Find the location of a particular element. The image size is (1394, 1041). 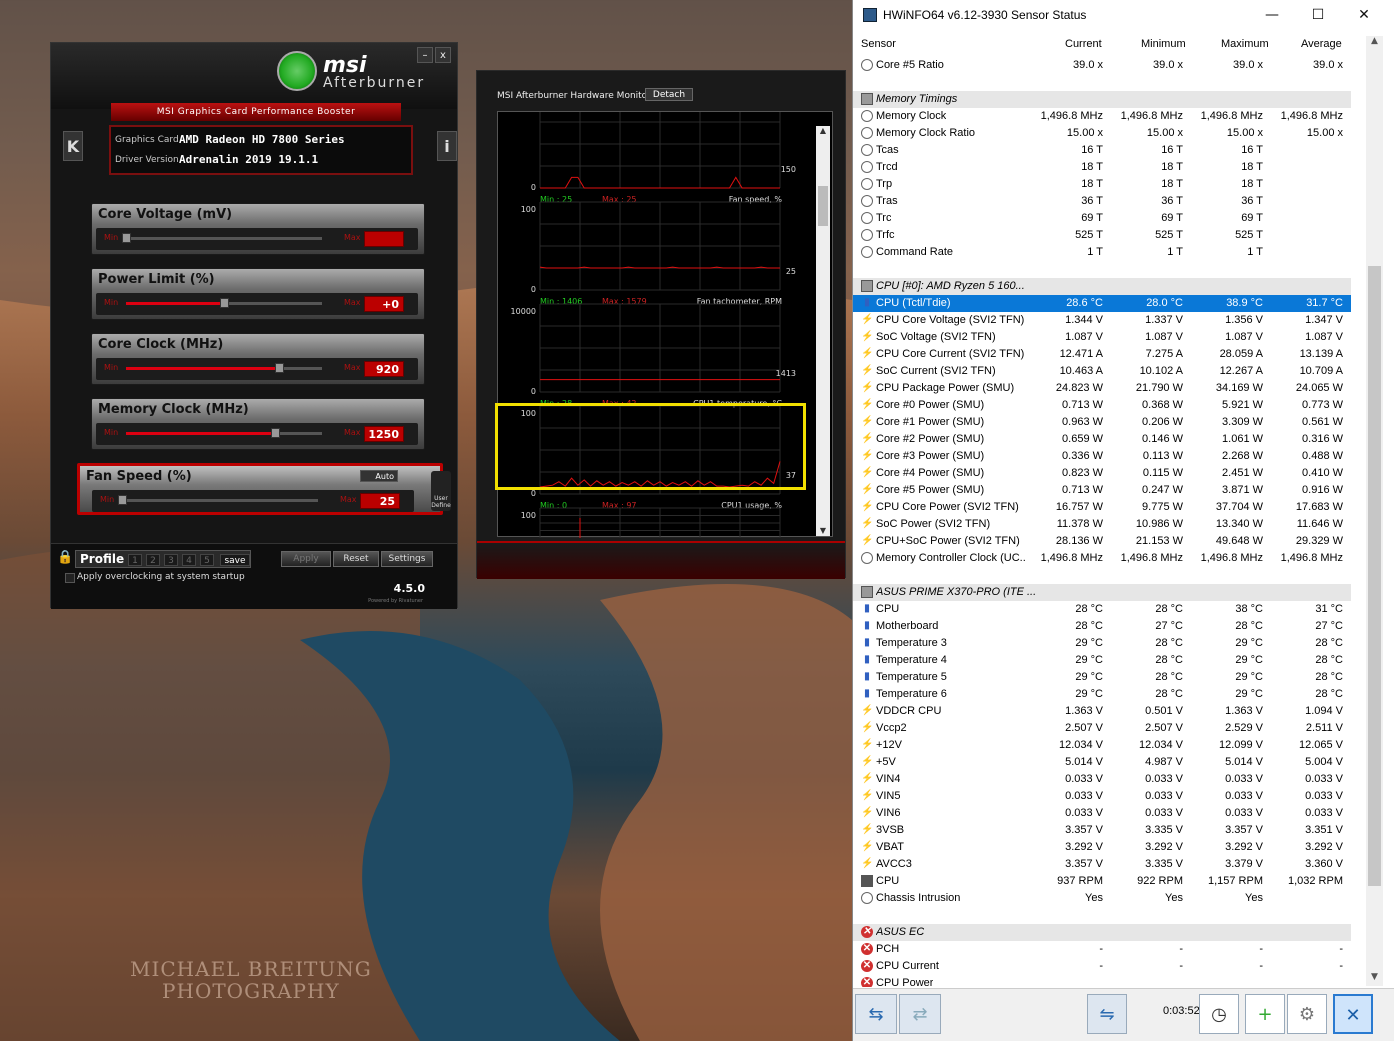

sensor-row: ▮ Motherboard 28 °C 27 °C 28 °C 27 °C is located at coordinates (1102, 626).